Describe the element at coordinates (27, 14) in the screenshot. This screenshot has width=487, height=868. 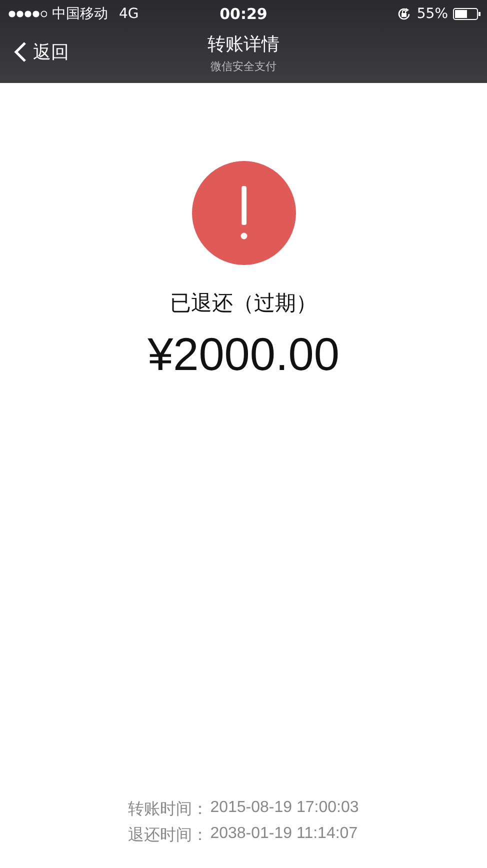
I see `signal-icon` at that location.